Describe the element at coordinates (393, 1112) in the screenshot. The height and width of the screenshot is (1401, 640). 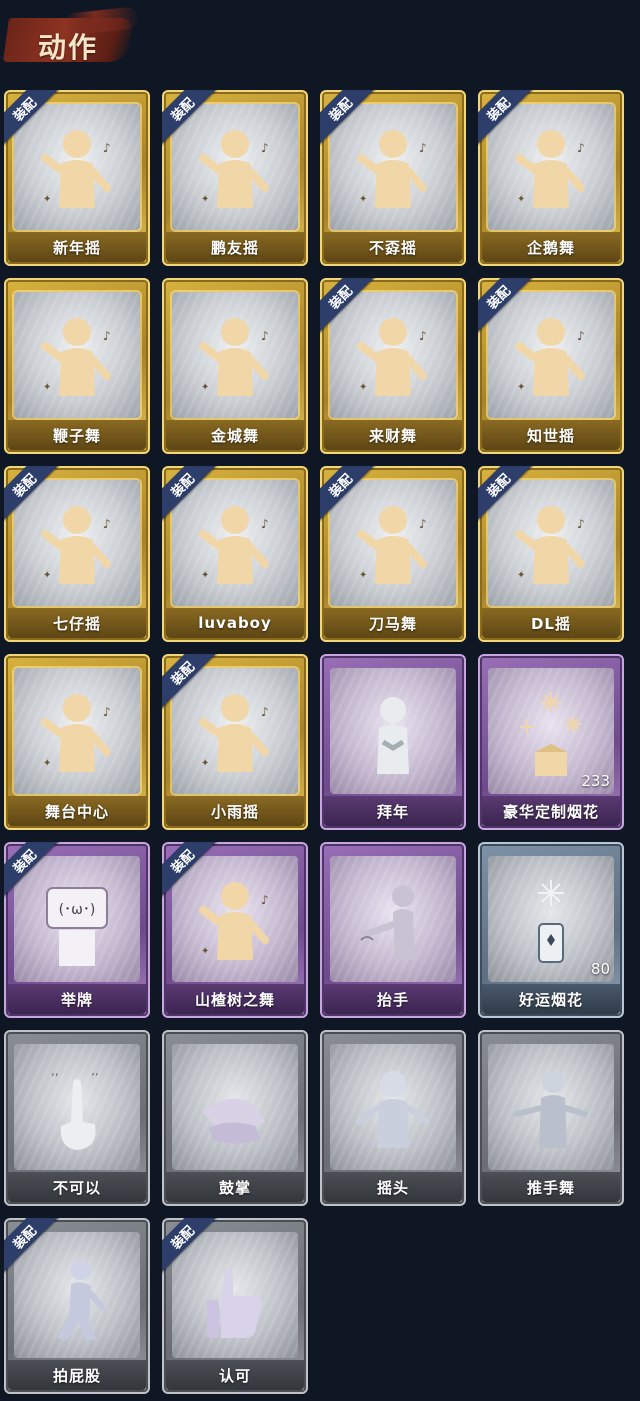
I see `head-shake-figure-icon` at that location.